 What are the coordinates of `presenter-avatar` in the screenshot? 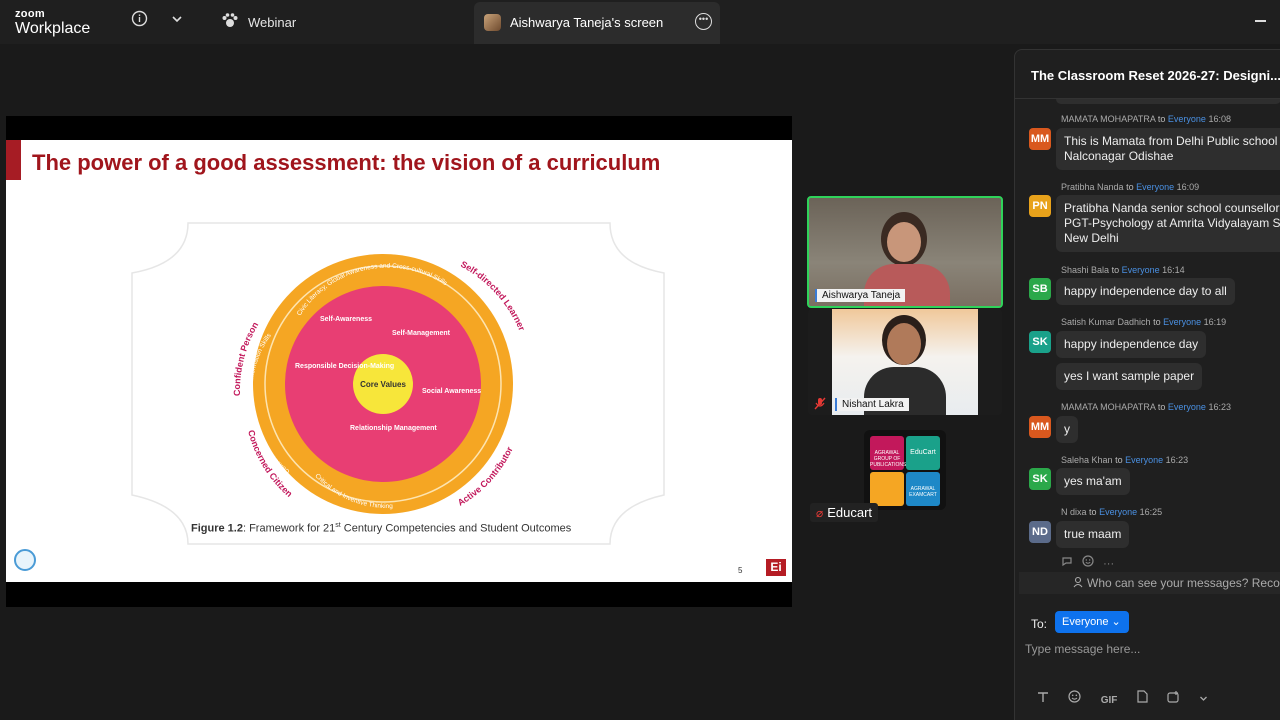 It's located at (492, 22).